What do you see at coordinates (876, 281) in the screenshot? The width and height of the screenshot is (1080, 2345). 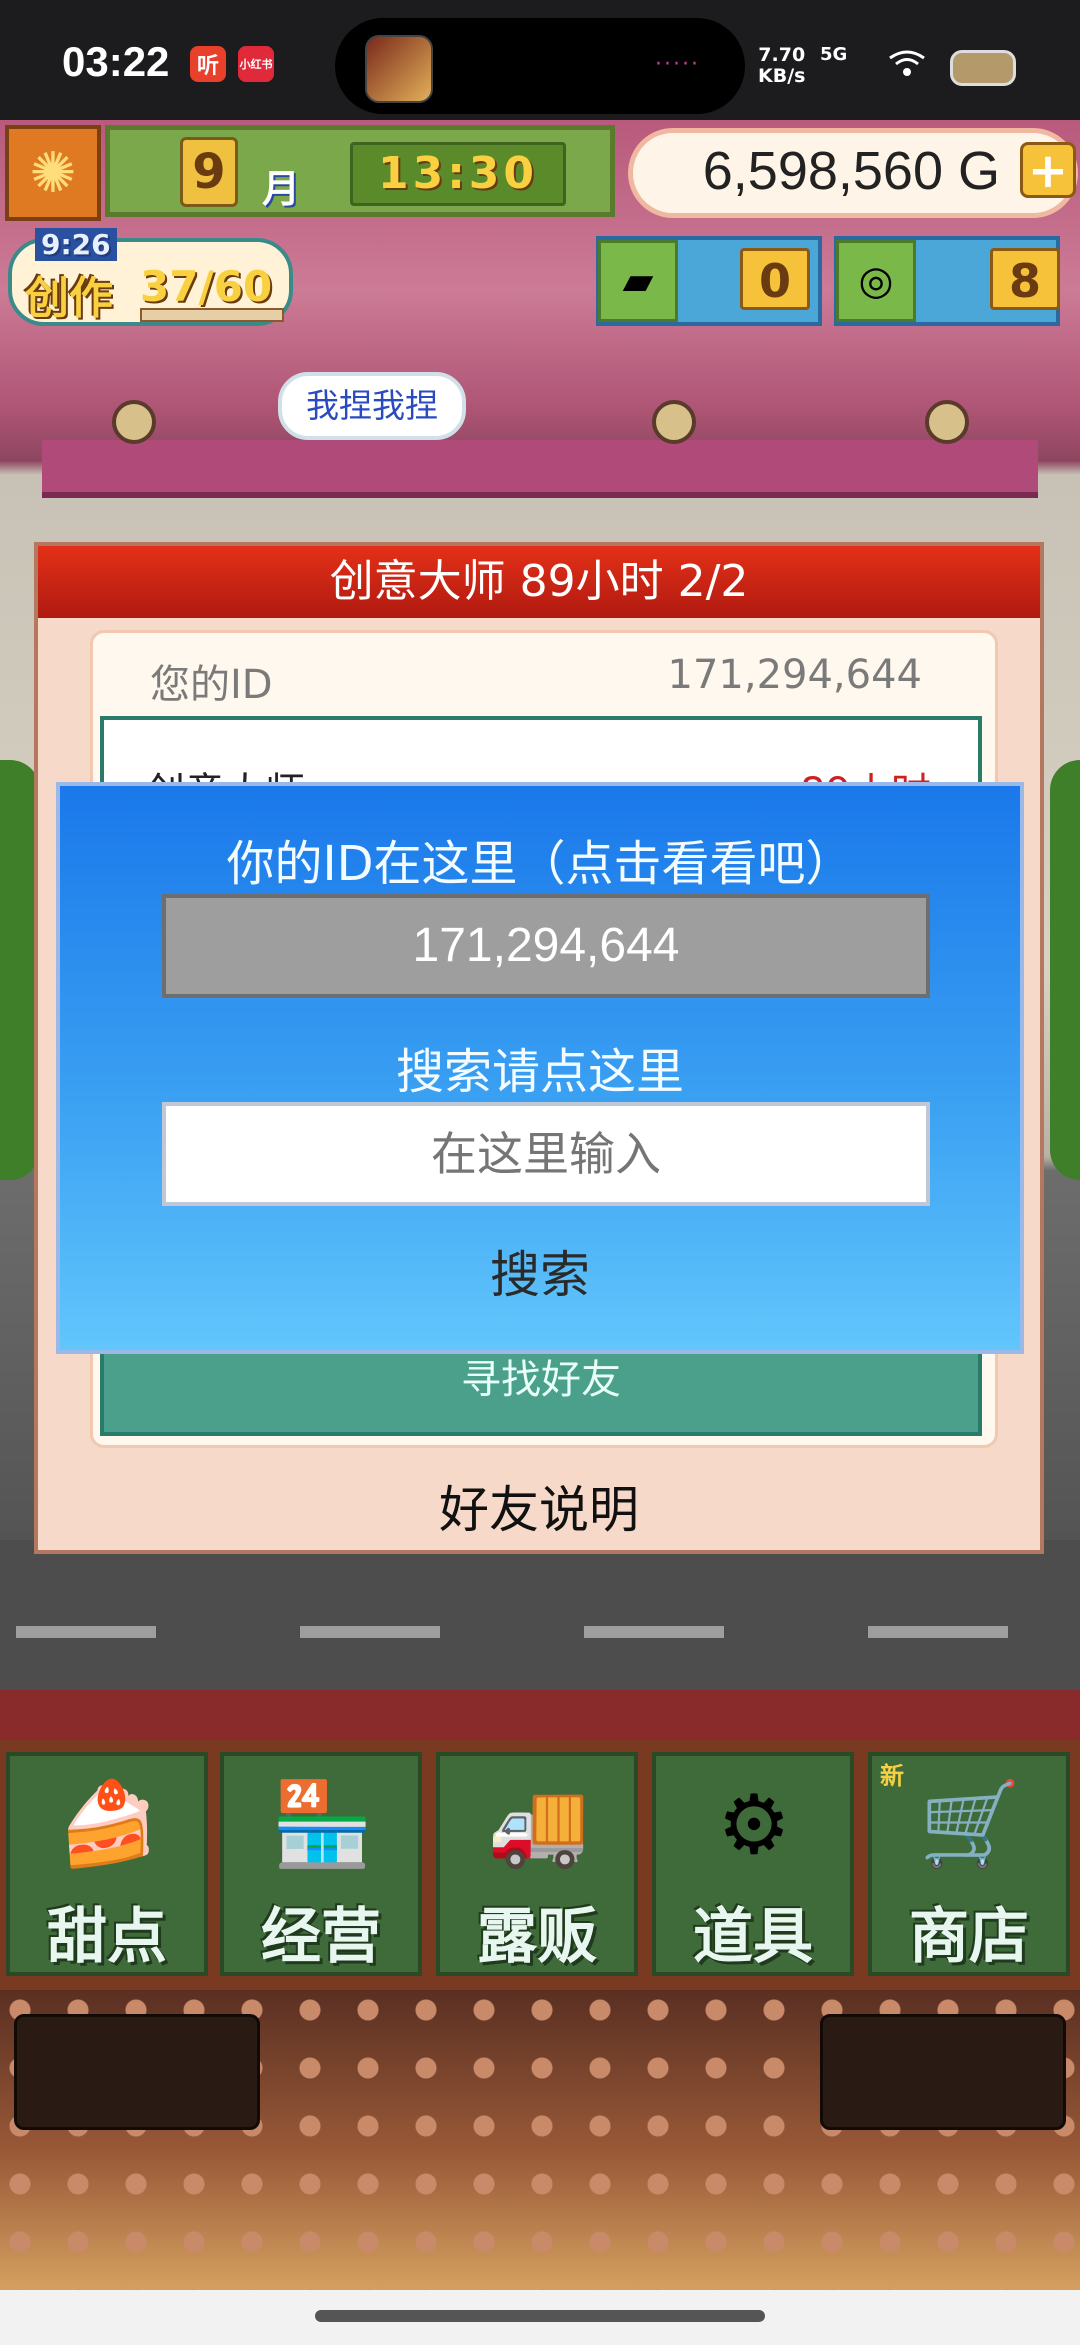 I see `medal-icon: ◎` at bounding box center [876, 281].